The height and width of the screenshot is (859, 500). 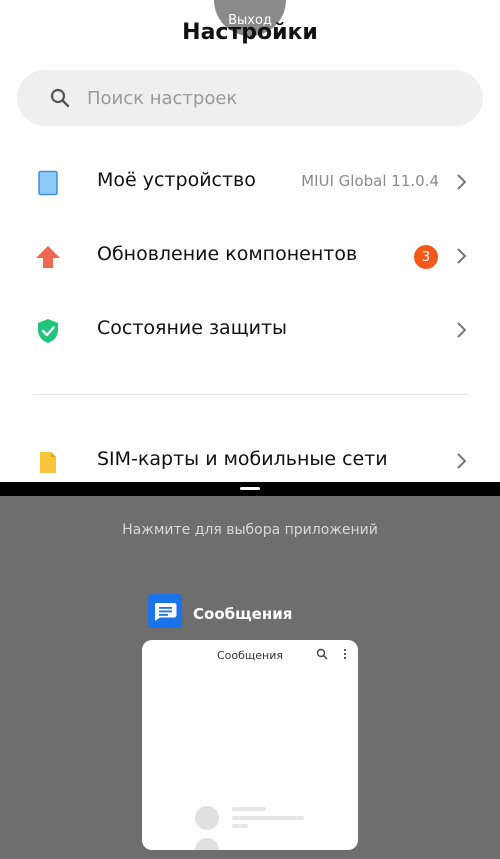 What do you see at coordinates (48, 331) in the screenshot?
I see `shield-check-icon` at bounding box center [48, 331].